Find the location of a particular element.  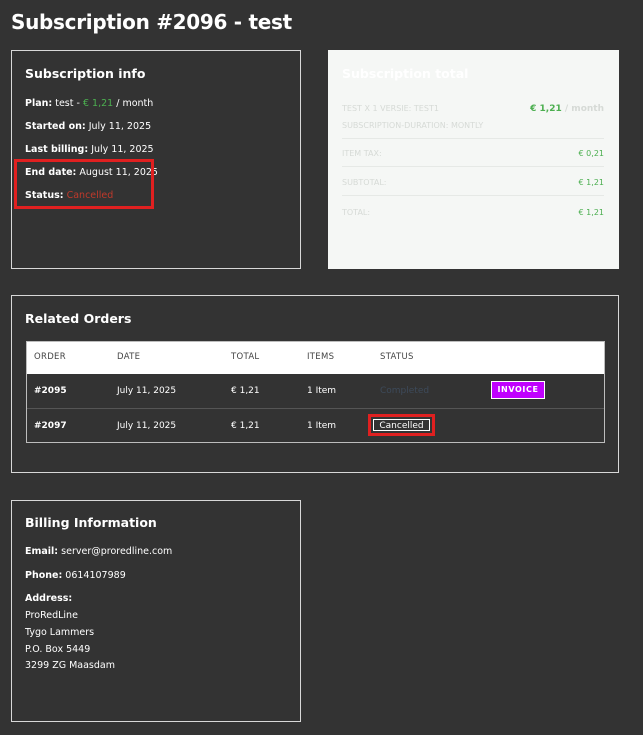

column-header-status: STATUS is located at coordinates (397, 357).